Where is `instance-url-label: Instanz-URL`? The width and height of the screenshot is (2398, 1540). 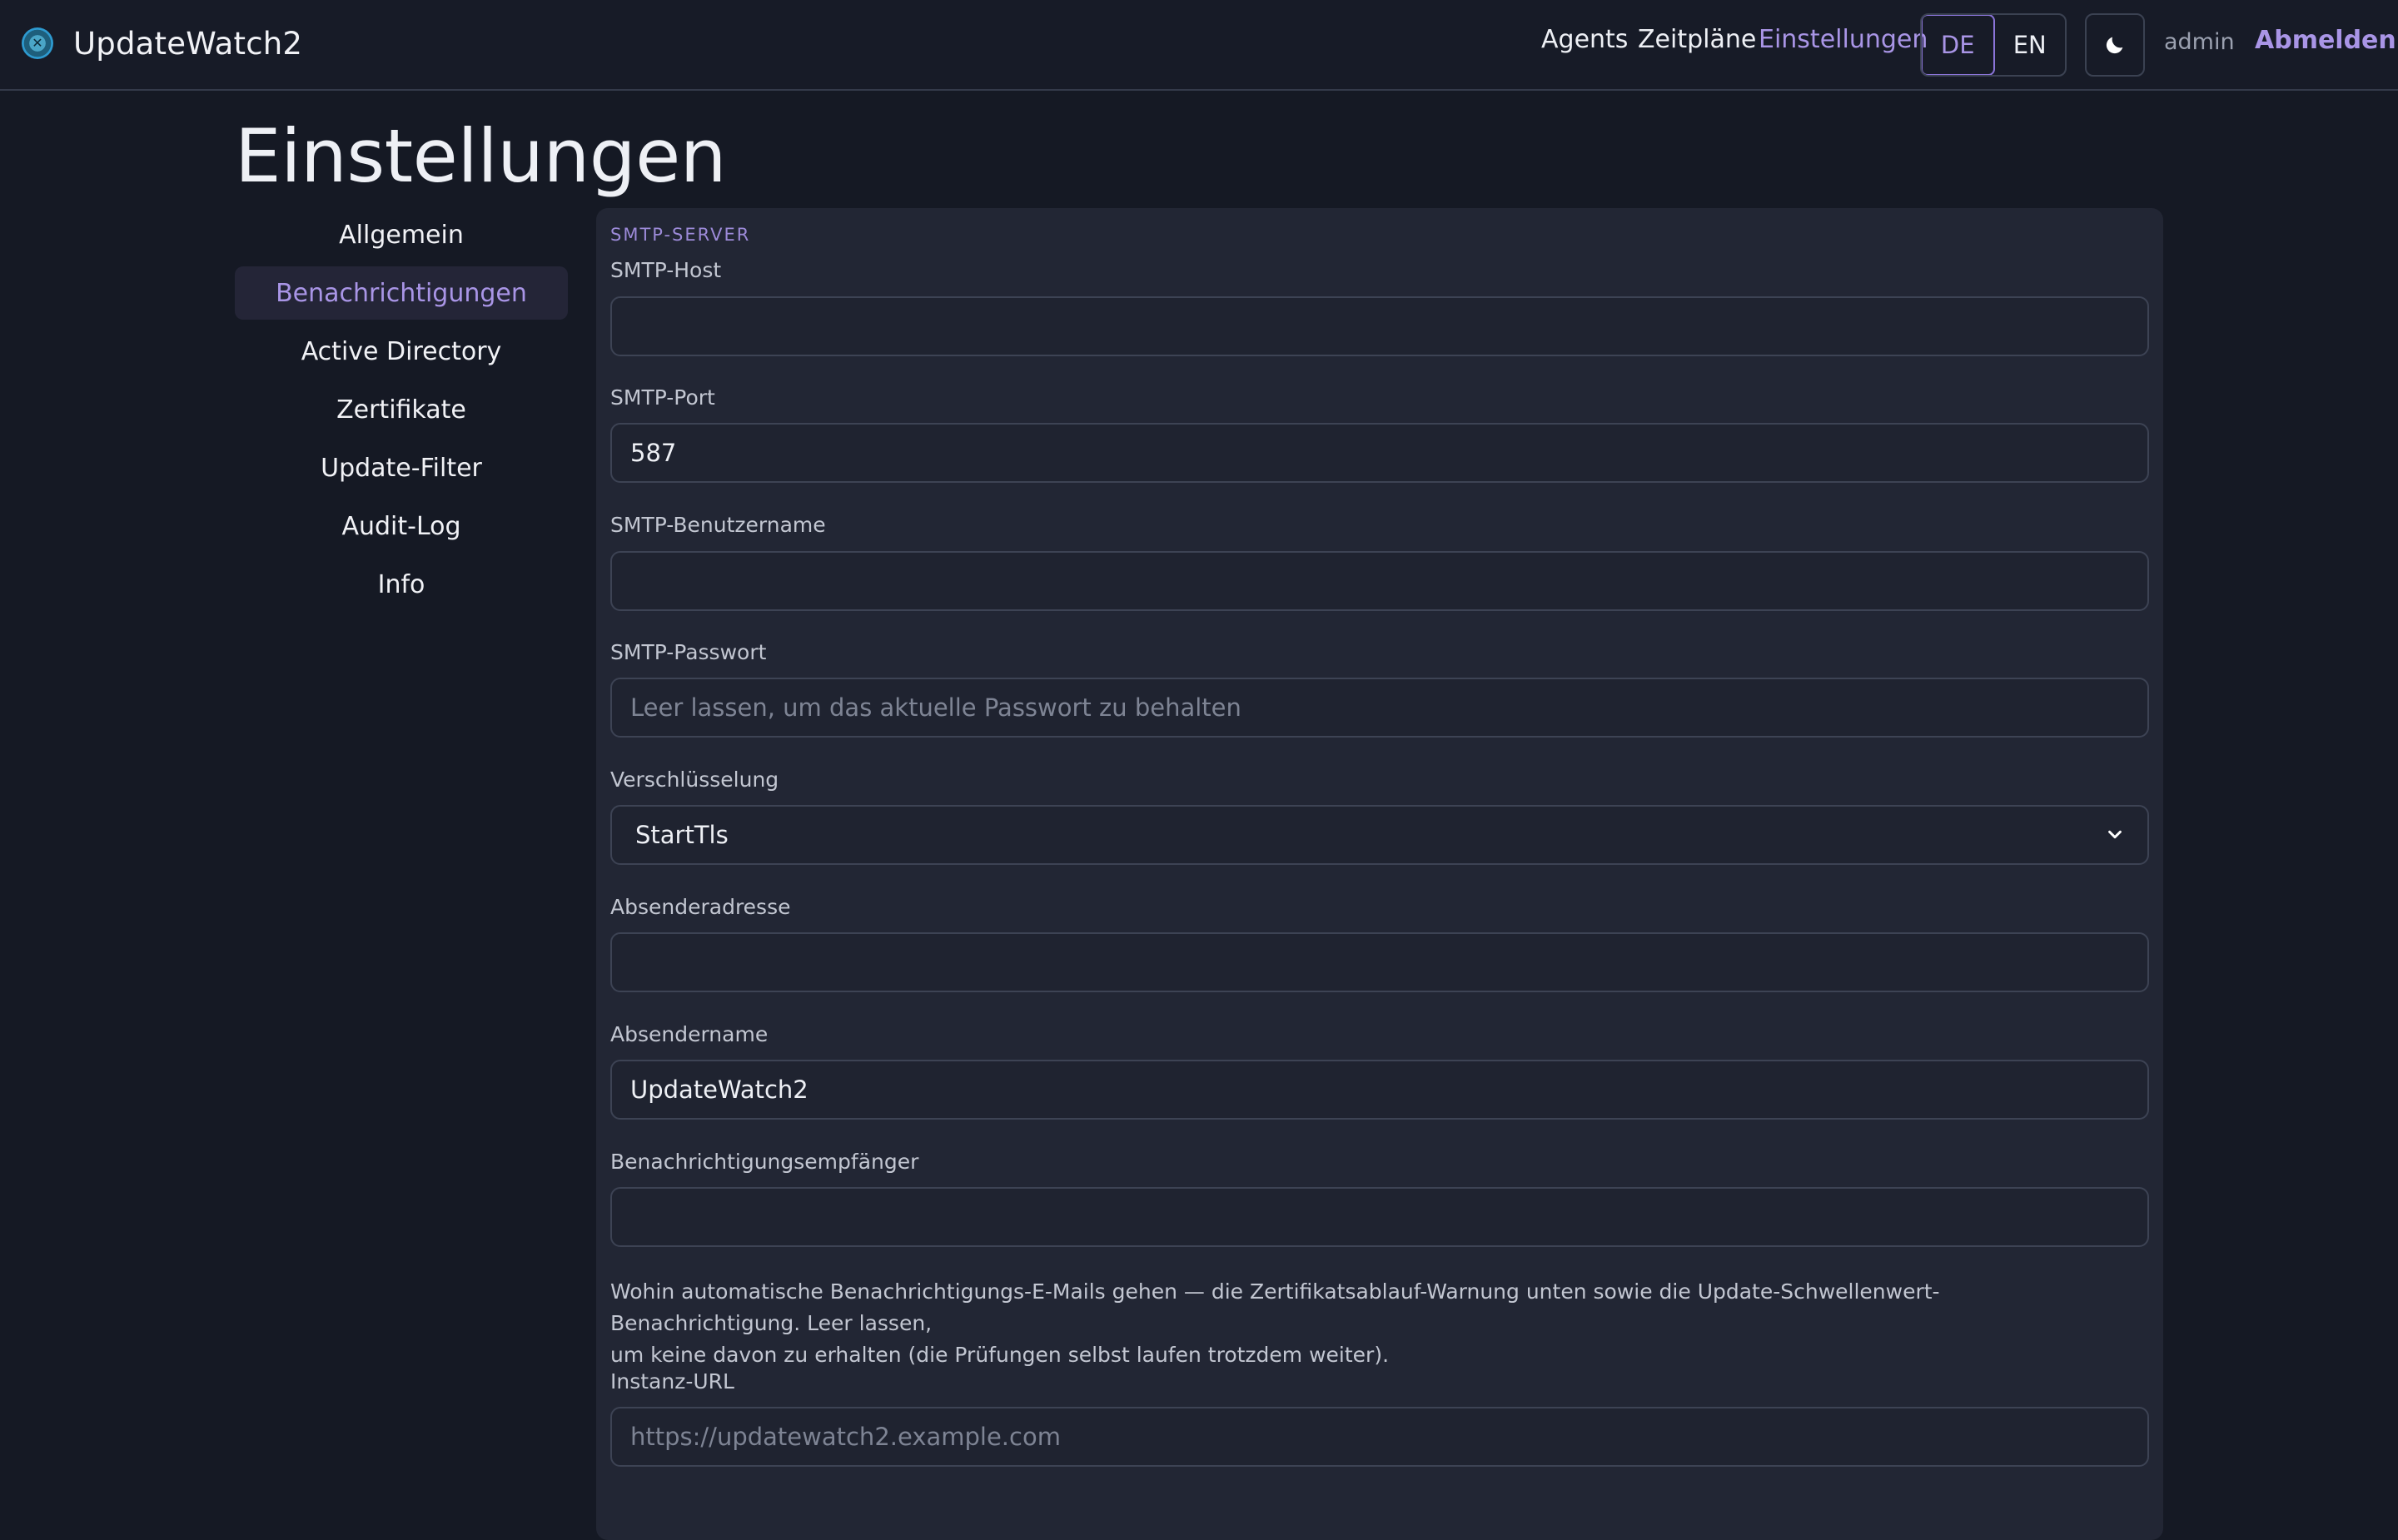
instance-url-label: Instanz-URL is located at coordinates (672, 1381).